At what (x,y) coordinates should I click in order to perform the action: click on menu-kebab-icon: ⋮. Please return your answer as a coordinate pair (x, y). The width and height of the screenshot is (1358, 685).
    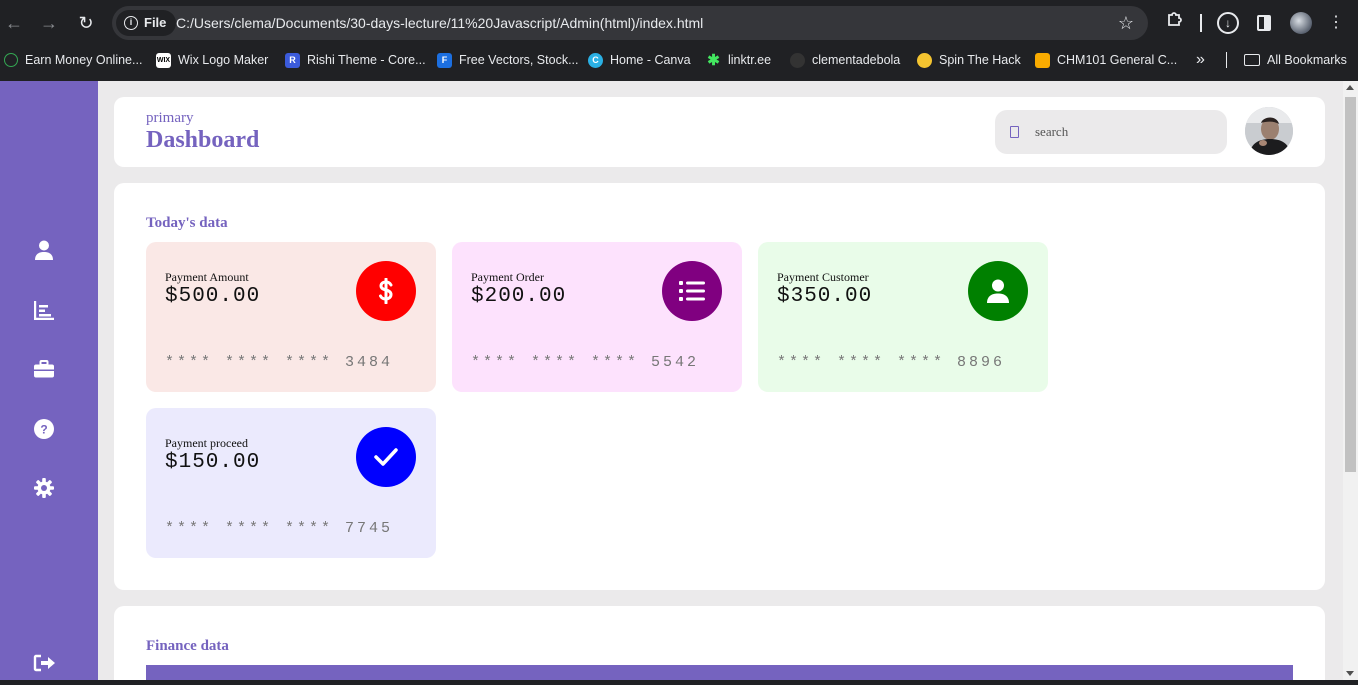
    Looking at the image, I should click on (1336, 23).